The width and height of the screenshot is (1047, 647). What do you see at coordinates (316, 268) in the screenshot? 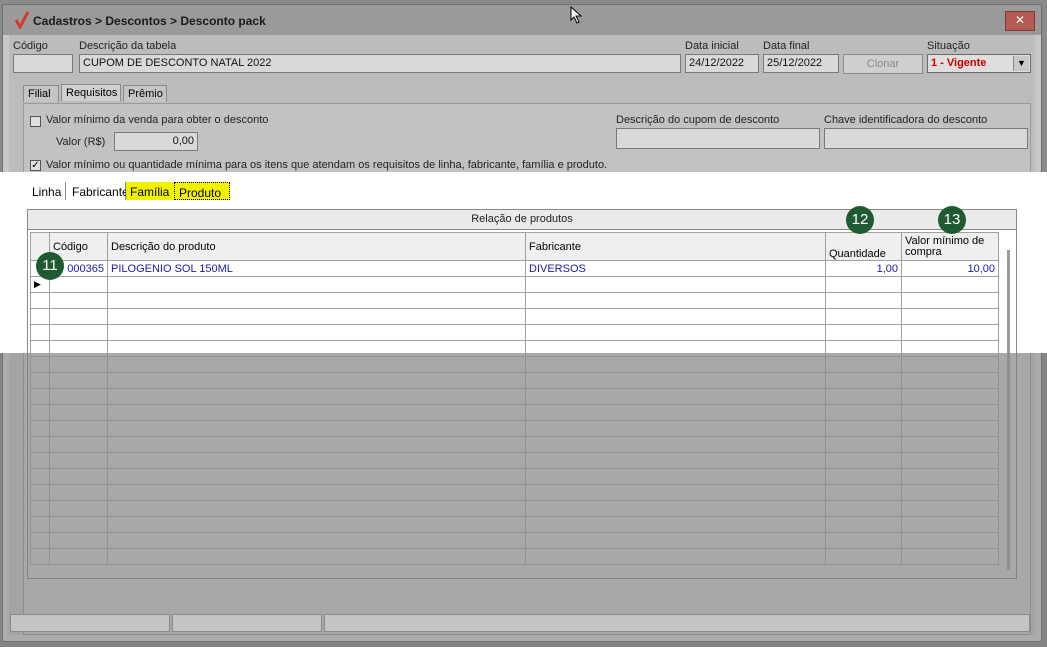
I see `cell-descricao: PILOGENIO SOL 150ML` at bounding box center [316, 268].